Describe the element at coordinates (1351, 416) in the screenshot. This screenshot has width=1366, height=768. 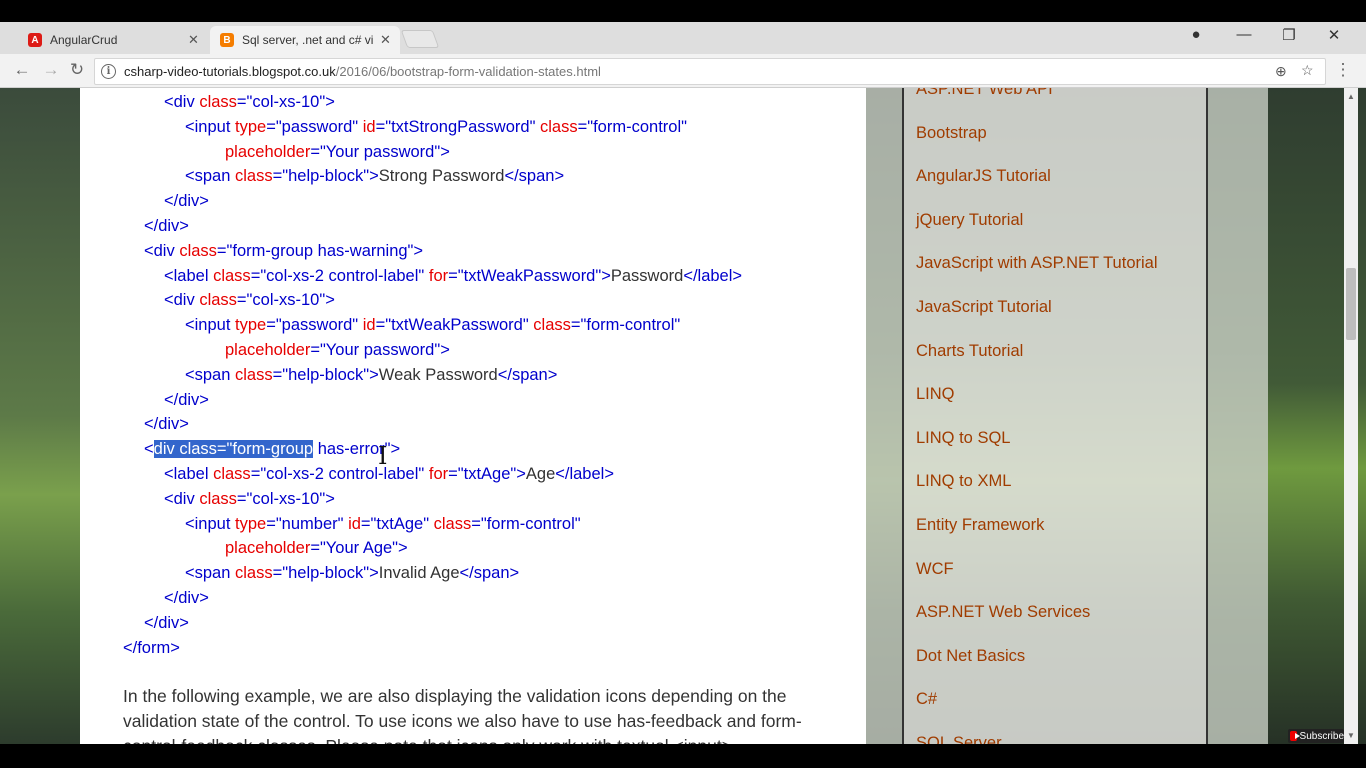
I see `page-scrollbar: ▲ ▼` at that location.